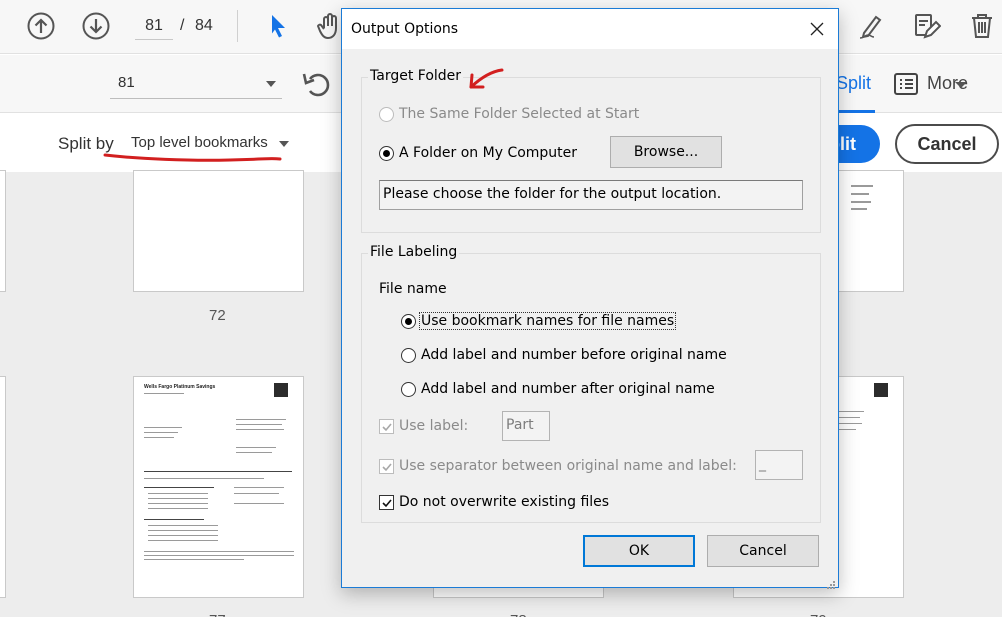  I want to click on page-thumbnail: Wells Fargo Platinum Savings, so click(218, 487).